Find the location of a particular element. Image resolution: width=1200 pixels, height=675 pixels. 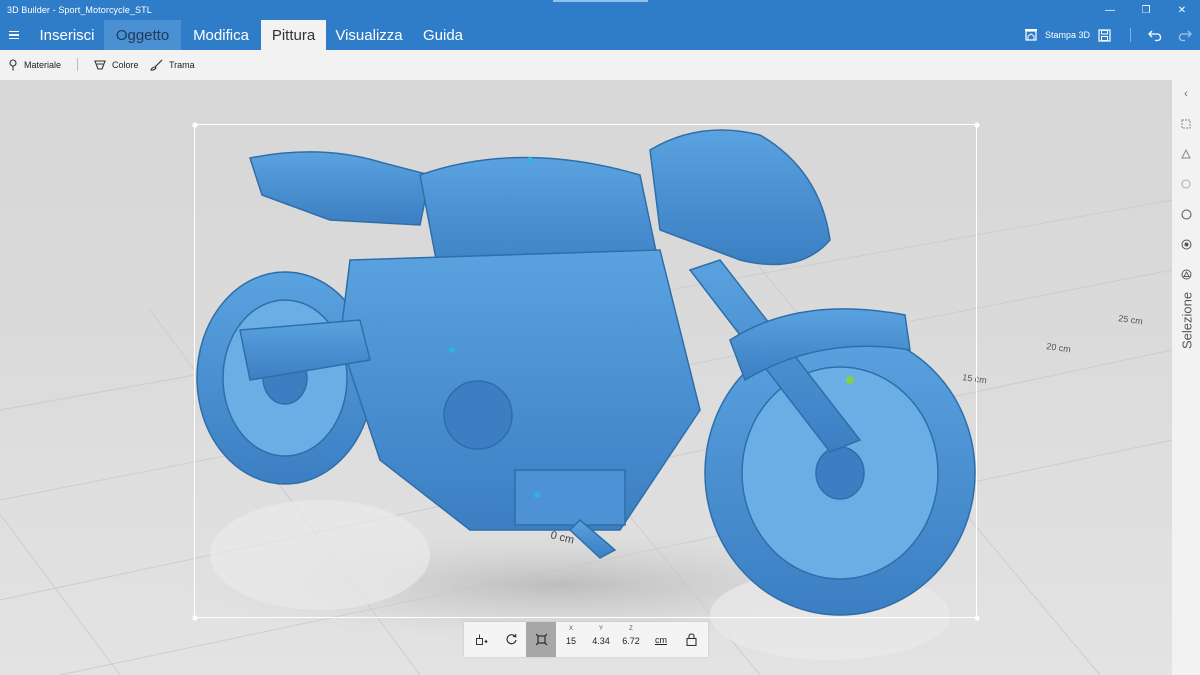

restore-button: ❐ is located at coordinates (1146, 10).